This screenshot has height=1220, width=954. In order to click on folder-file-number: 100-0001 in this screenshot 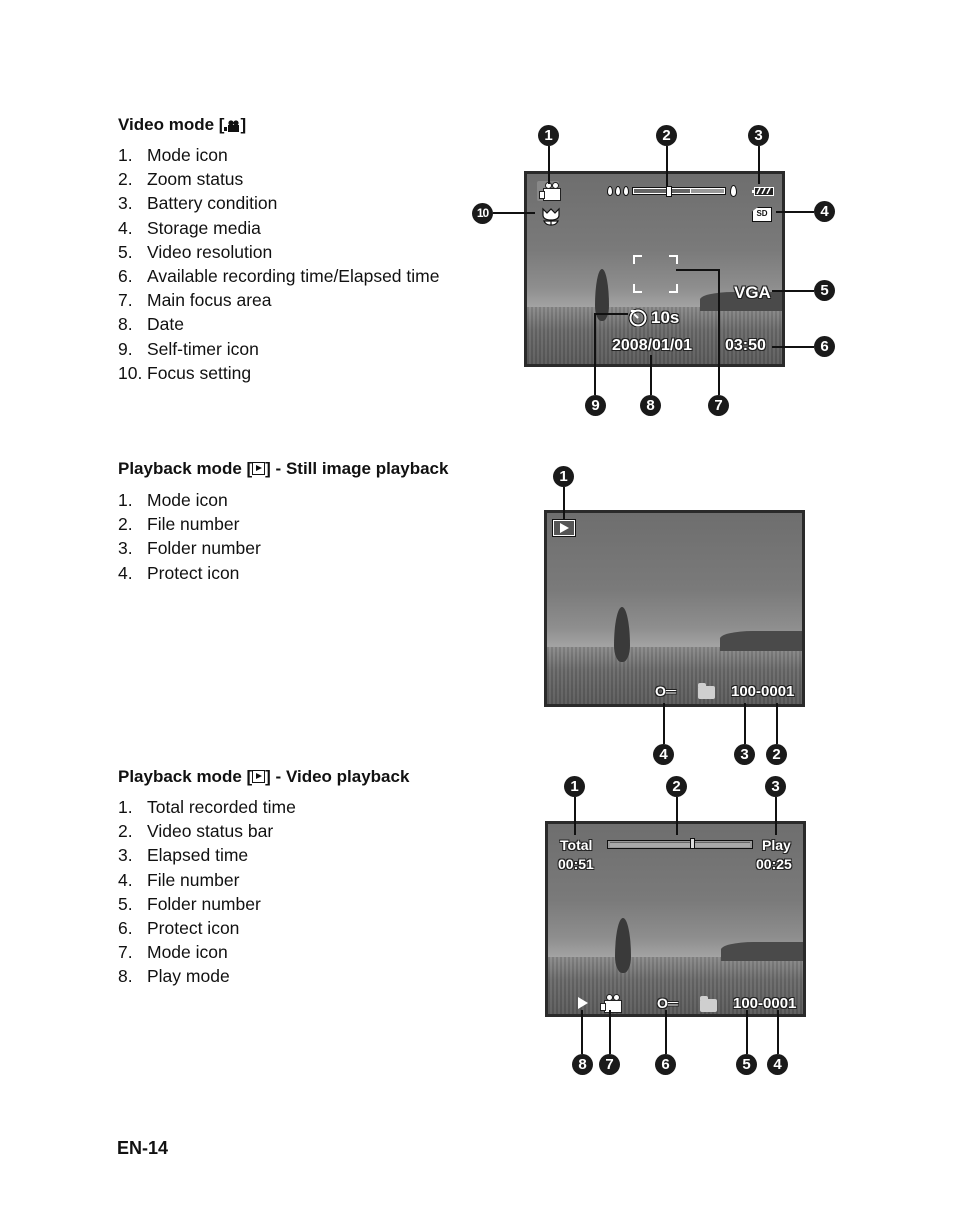, I will do `click(763, 691)`.